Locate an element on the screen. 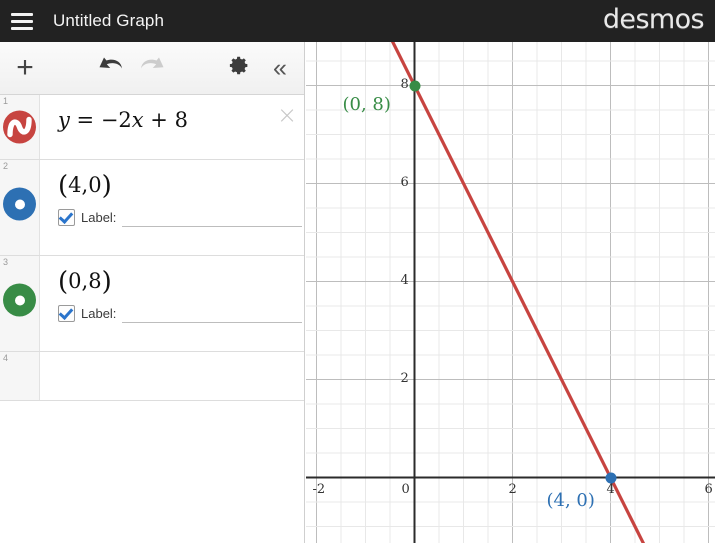 The width and height of the screenshot is (715, 543). expression-body: y = −2x + 8 × is located at coordinates (172, 127).